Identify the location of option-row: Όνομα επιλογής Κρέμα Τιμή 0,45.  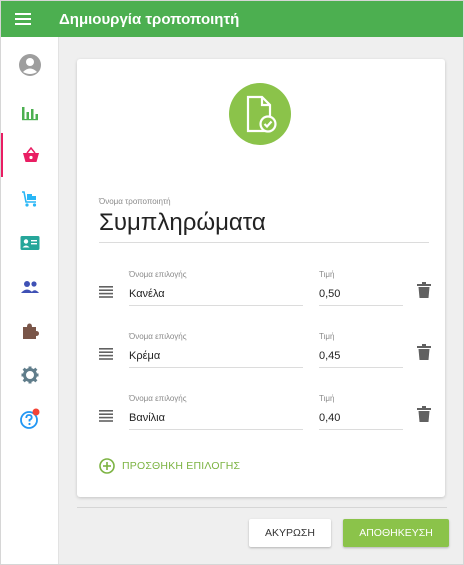
(261, 354).